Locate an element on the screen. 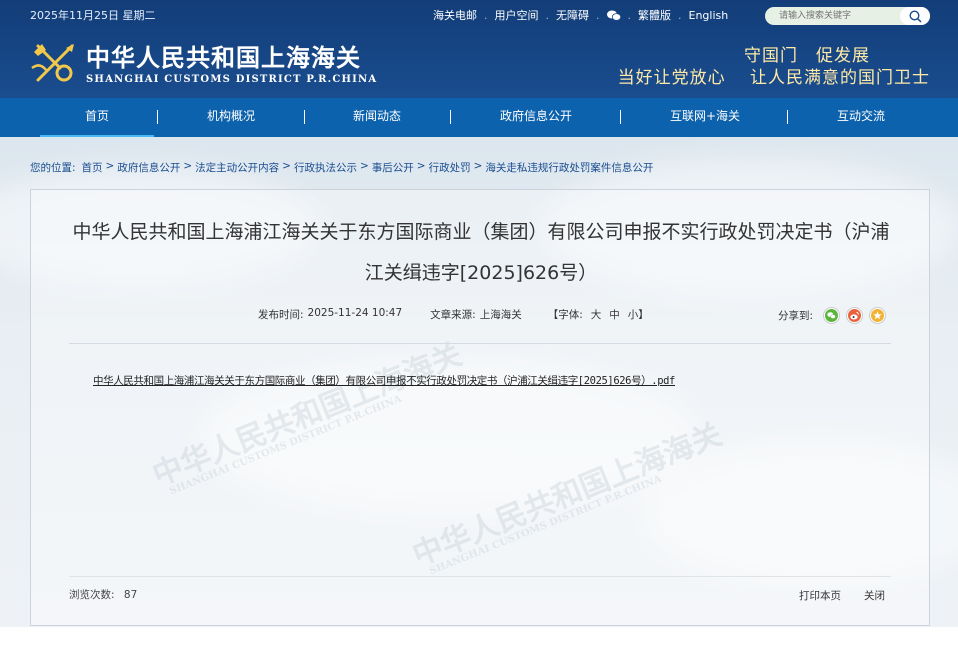  current-date: 2025年11月25日 星期二 is located at coordinates (93, 15).